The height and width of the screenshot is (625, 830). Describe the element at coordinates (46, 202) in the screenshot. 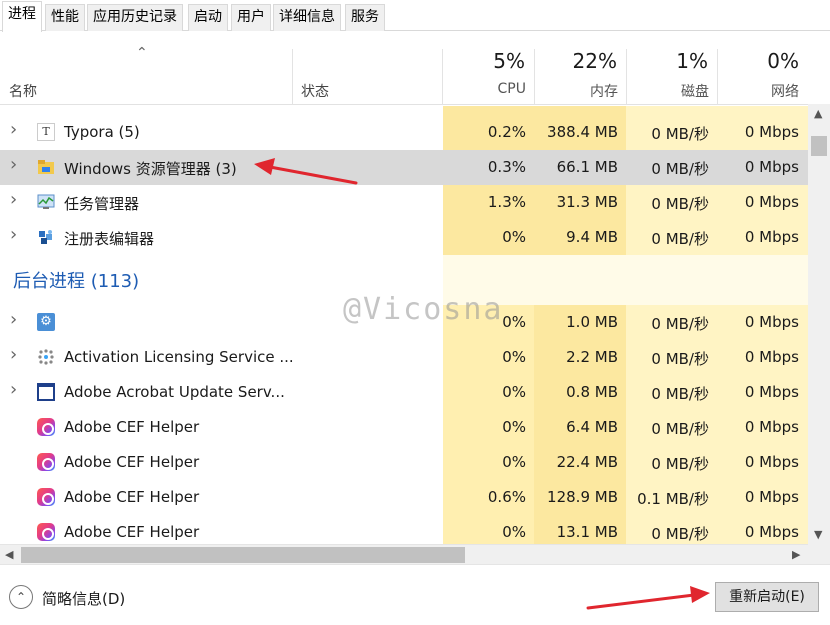

I see `task-manager-icon` at that location.